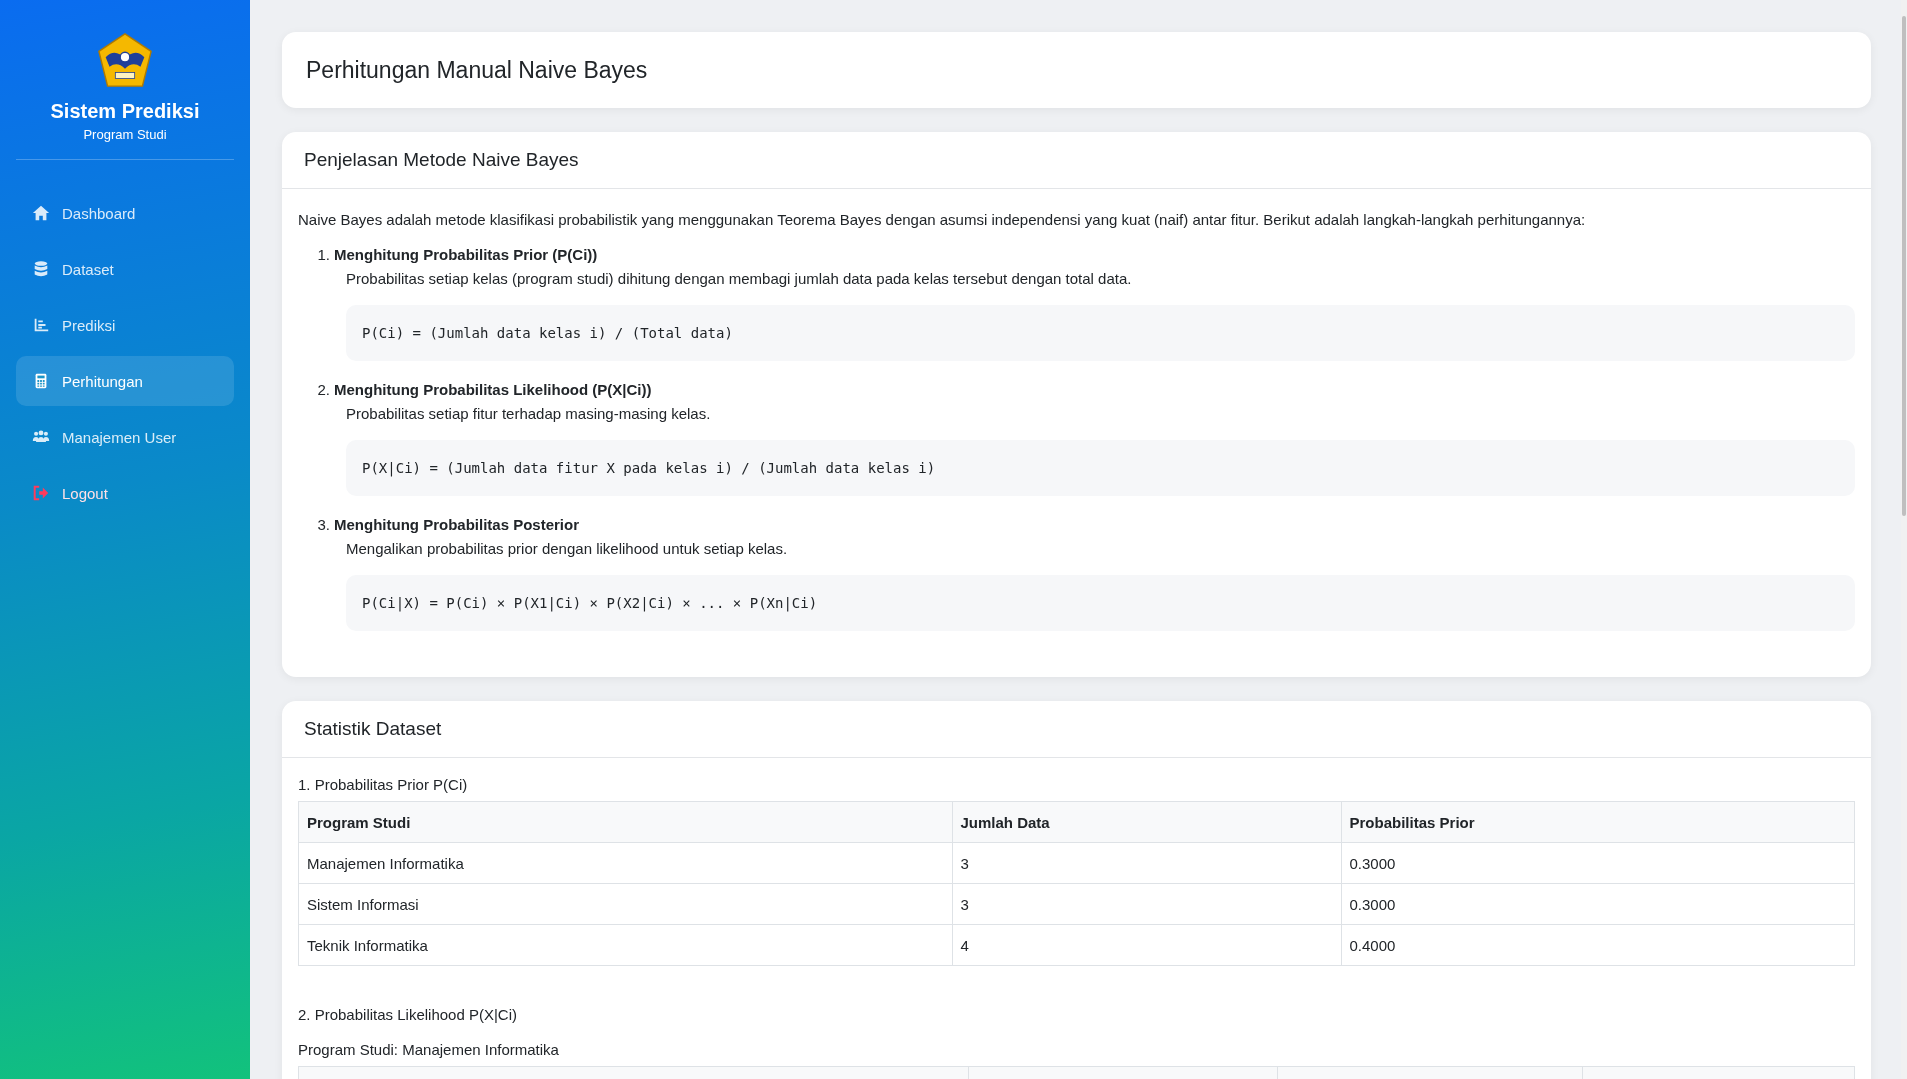 This screenshot has width=1907, height=1079. Describe the element at coordinates (323, 524) in the screenshot. I see `step-number: 3.` at that location.